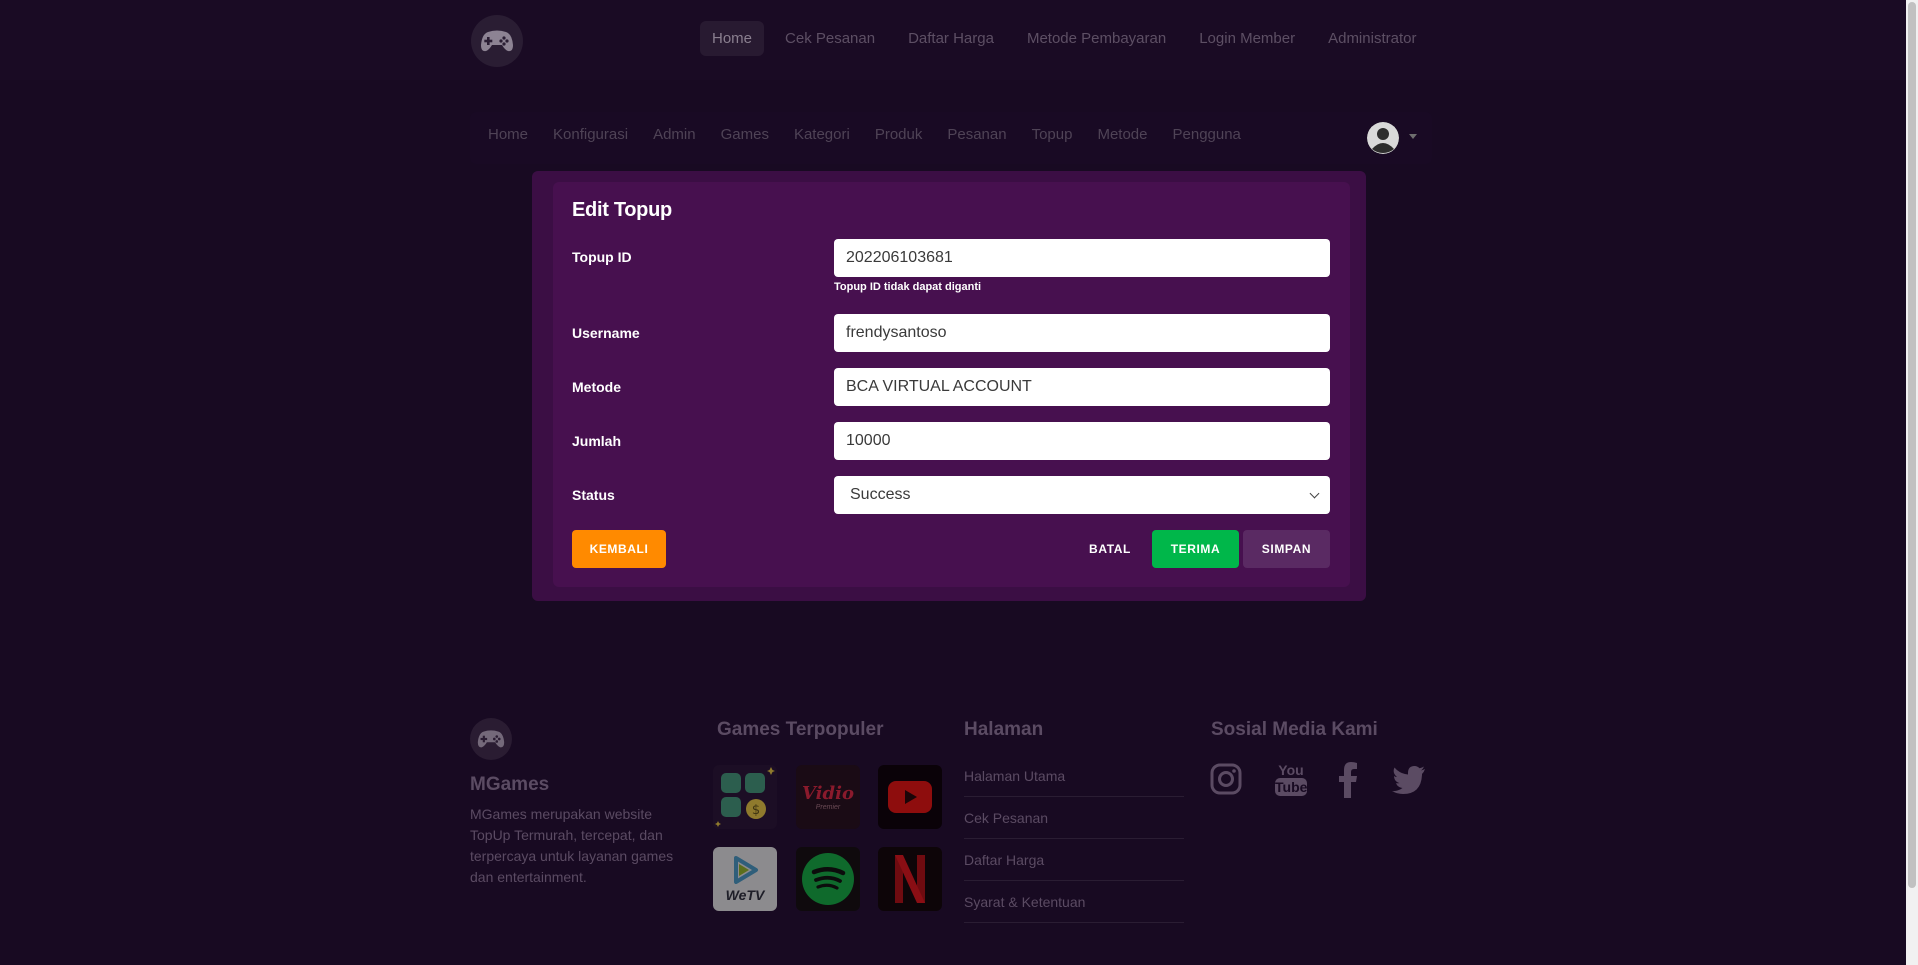 This screenshot has height=965, width=1918. I want to click on twitter-icon, so click(1408, 780).